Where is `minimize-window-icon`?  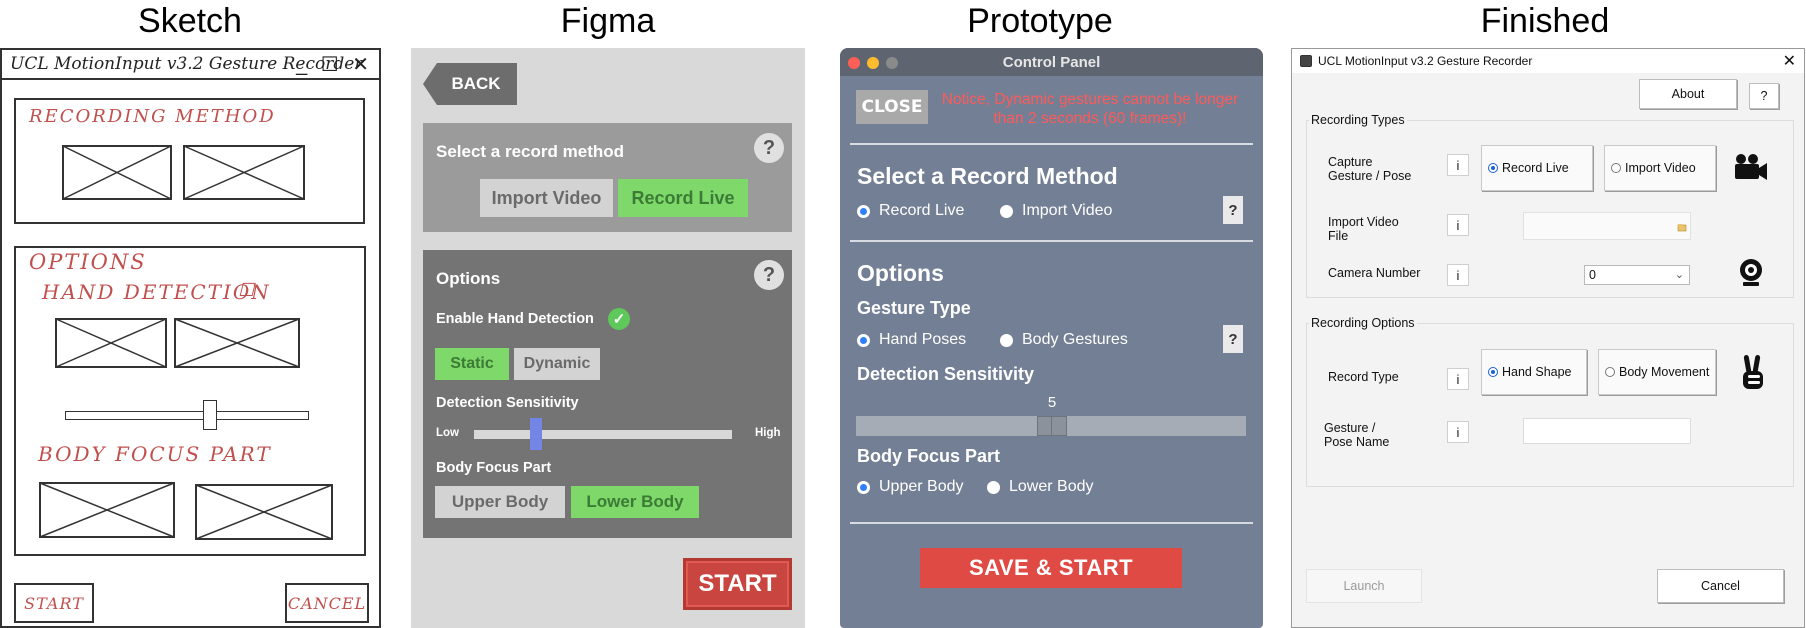
minimize-window-icon is located at coordinates (873, 63).